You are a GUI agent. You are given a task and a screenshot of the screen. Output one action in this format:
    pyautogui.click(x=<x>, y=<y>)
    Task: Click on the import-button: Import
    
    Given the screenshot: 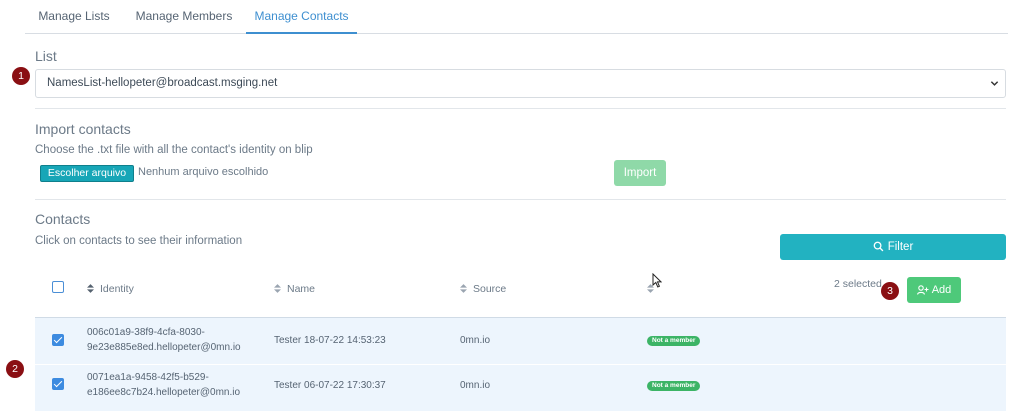 What is the action you would take?
    pyautogui.click(x=640, y=173)
    